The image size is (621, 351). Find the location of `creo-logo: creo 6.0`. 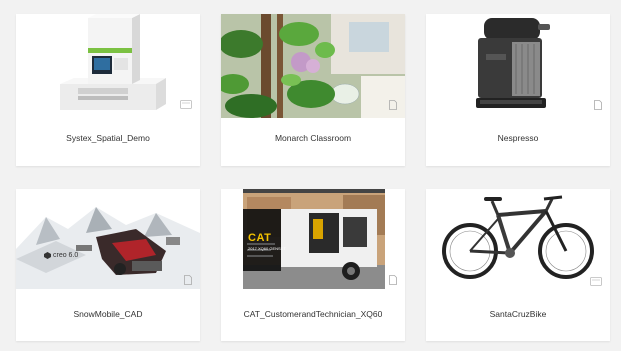

creo-logo: creo 6.0 is located at coordinates (61, 255).